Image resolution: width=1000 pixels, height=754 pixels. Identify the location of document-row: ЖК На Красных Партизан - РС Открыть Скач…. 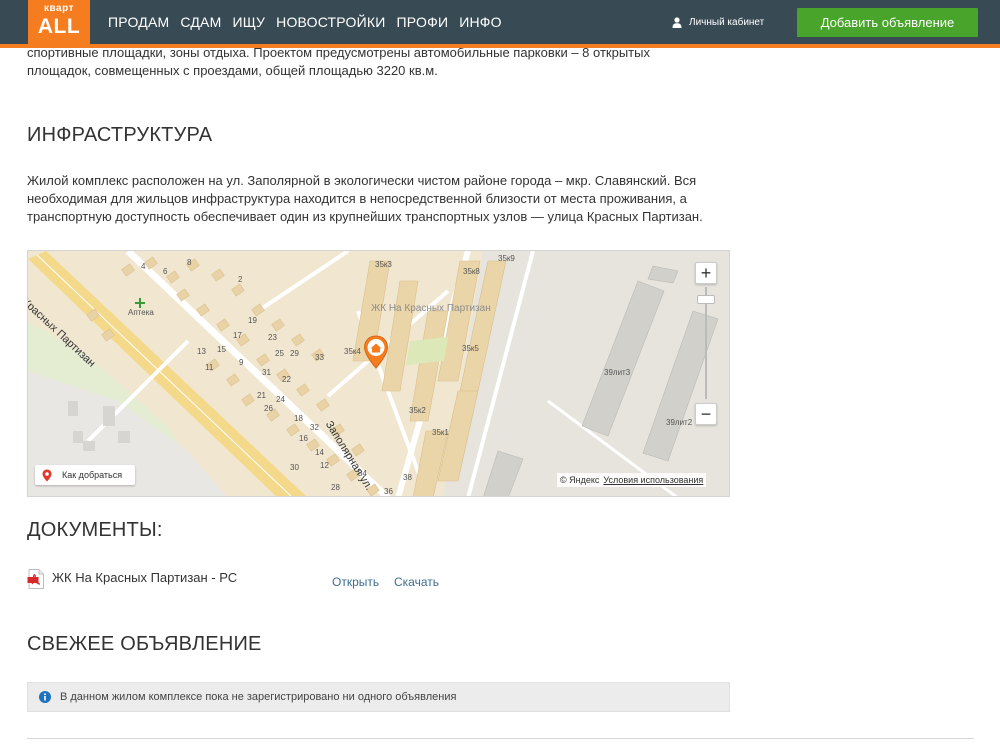
(379, 578).